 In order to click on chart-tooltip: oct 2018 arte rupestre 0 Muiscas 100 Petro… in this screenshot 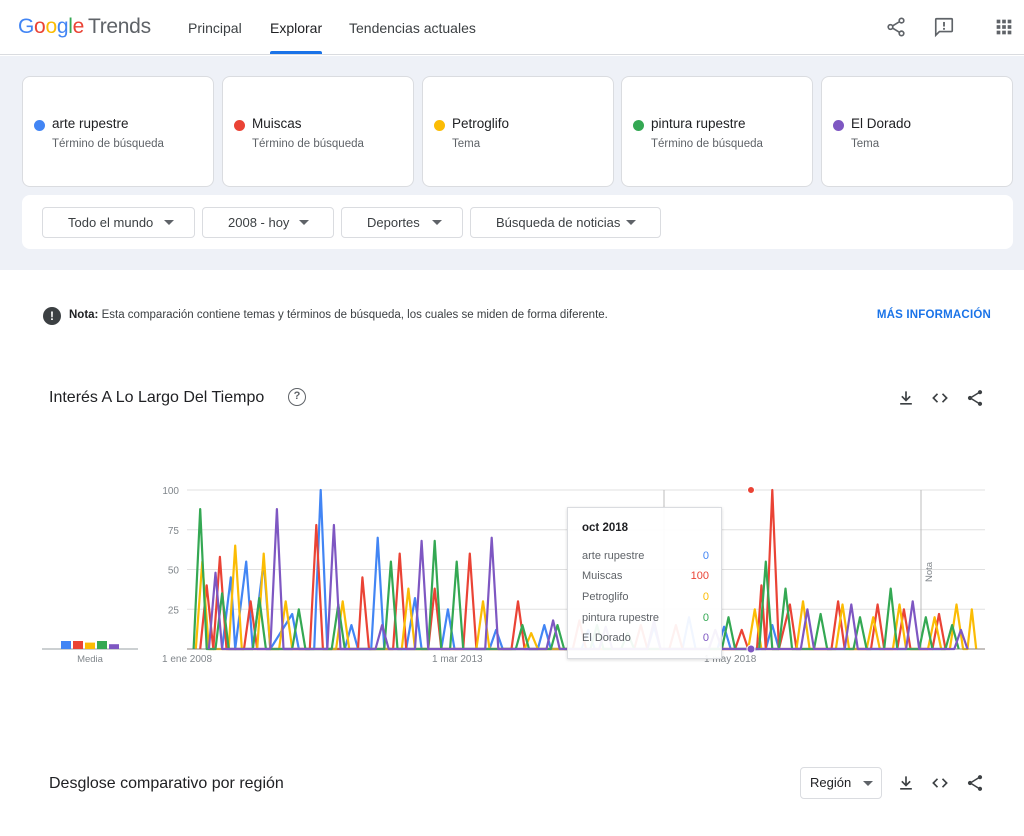, I will do `click(644, 583)`.